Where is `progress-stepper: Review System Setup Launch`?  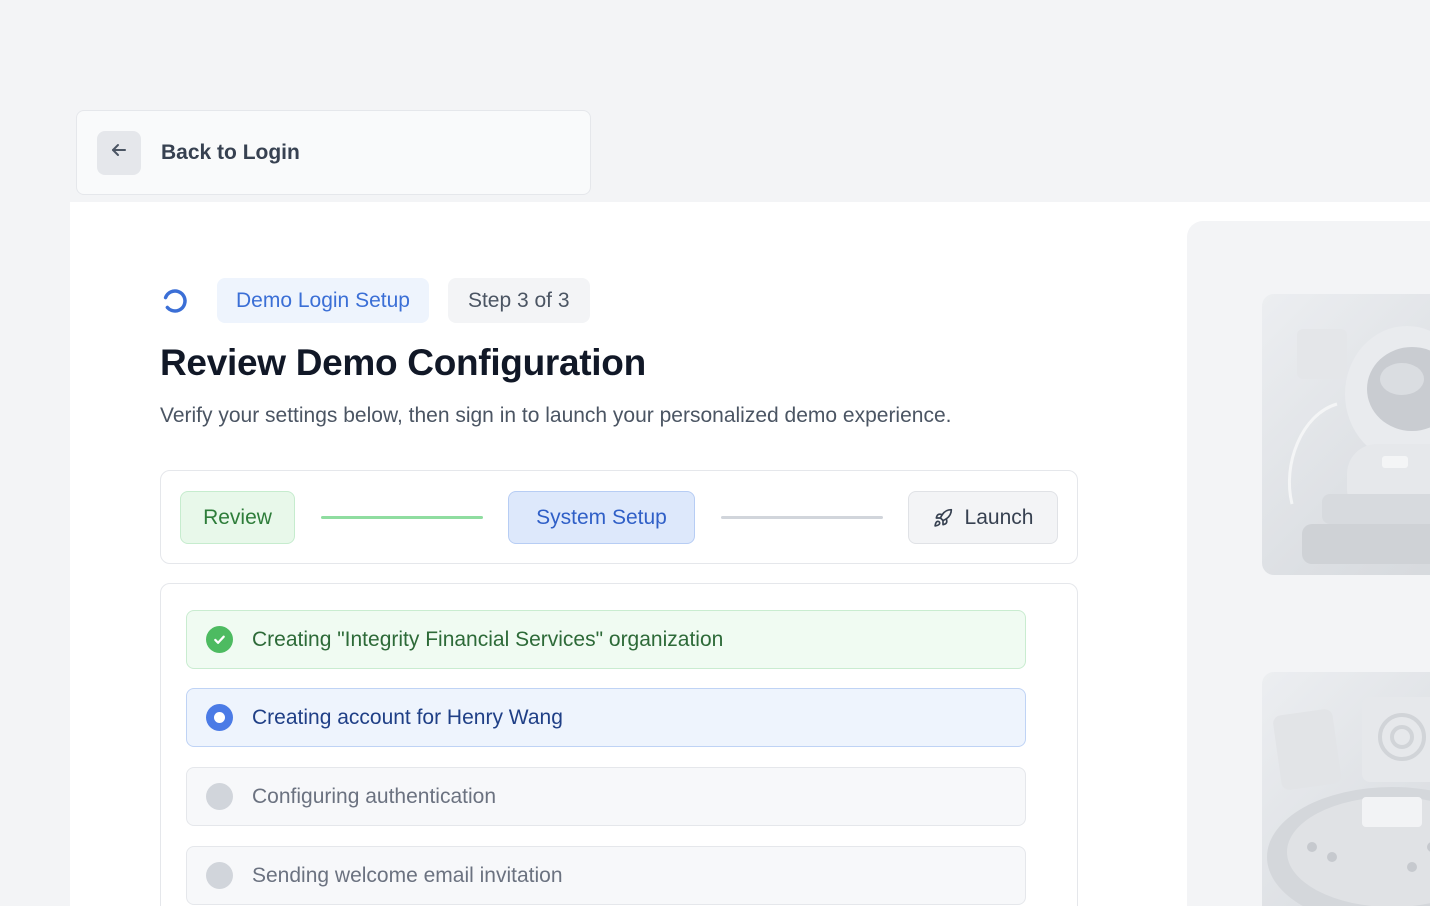
progress-stepper: Review System Setup Launch is located at coordinates (619, 517).